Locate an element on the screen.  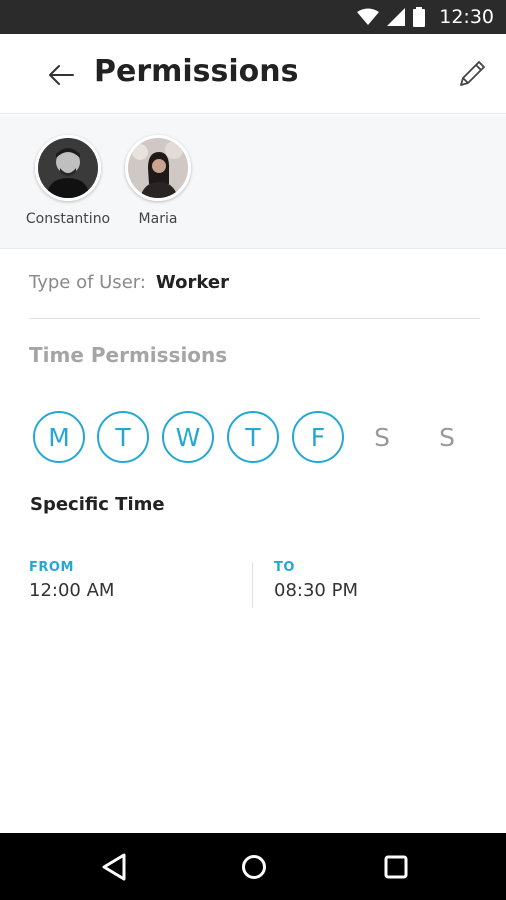
day-selector: M T W T F S S is located at coordinates (263, 437).